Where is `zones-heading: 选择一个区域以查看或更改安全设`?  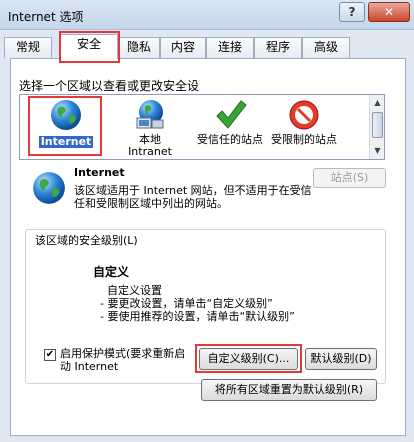
zones-heading: 选择一个区域以查看或更改安全设 is located at coordinates (109, 86).